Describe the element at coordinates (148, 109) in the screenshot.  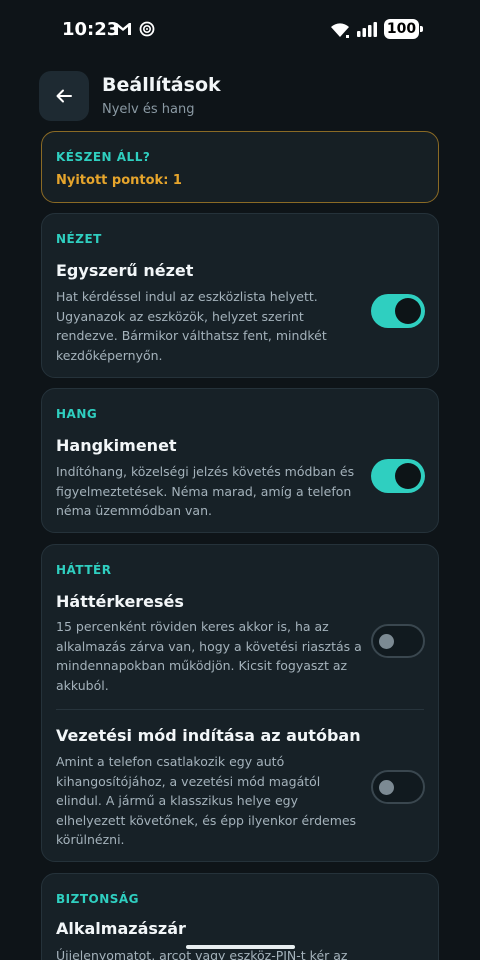
I see `page-subtitle: Nyelv és hang` at that location.